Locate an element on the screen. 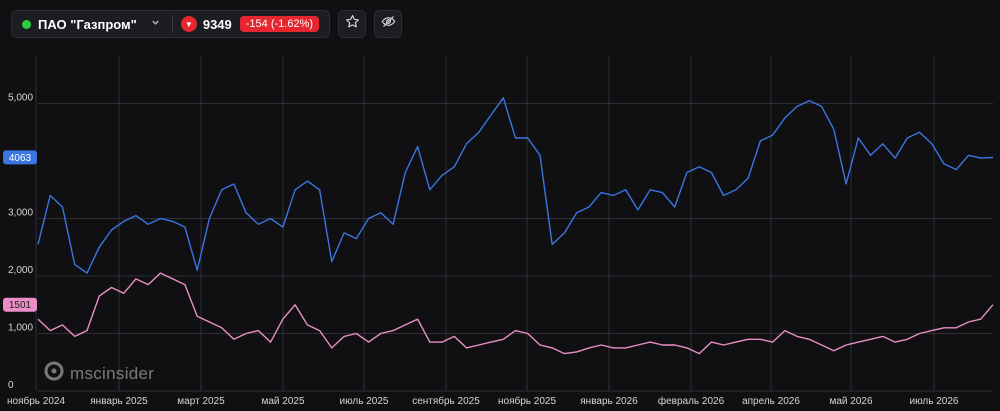 Image resolution: width=1000 pixels, height=411 pixels. eye-off-icon is located at coordinates (388, 24).